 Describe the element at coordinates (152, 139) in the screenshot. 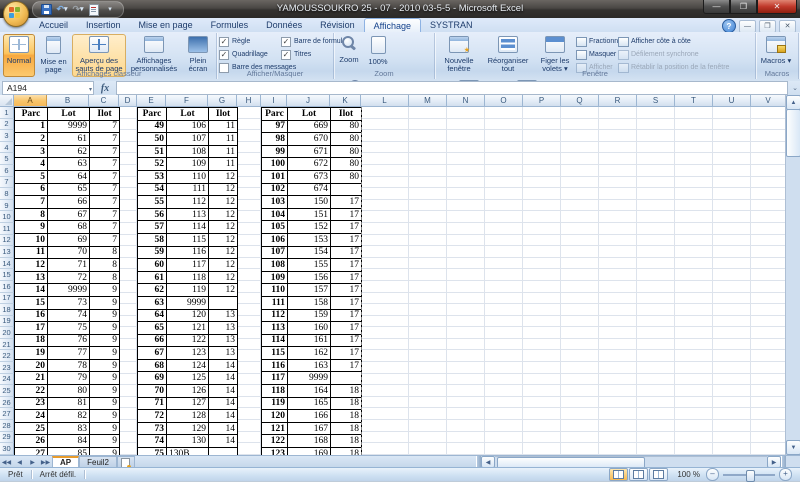

I see `table-cell: 50` at that location.